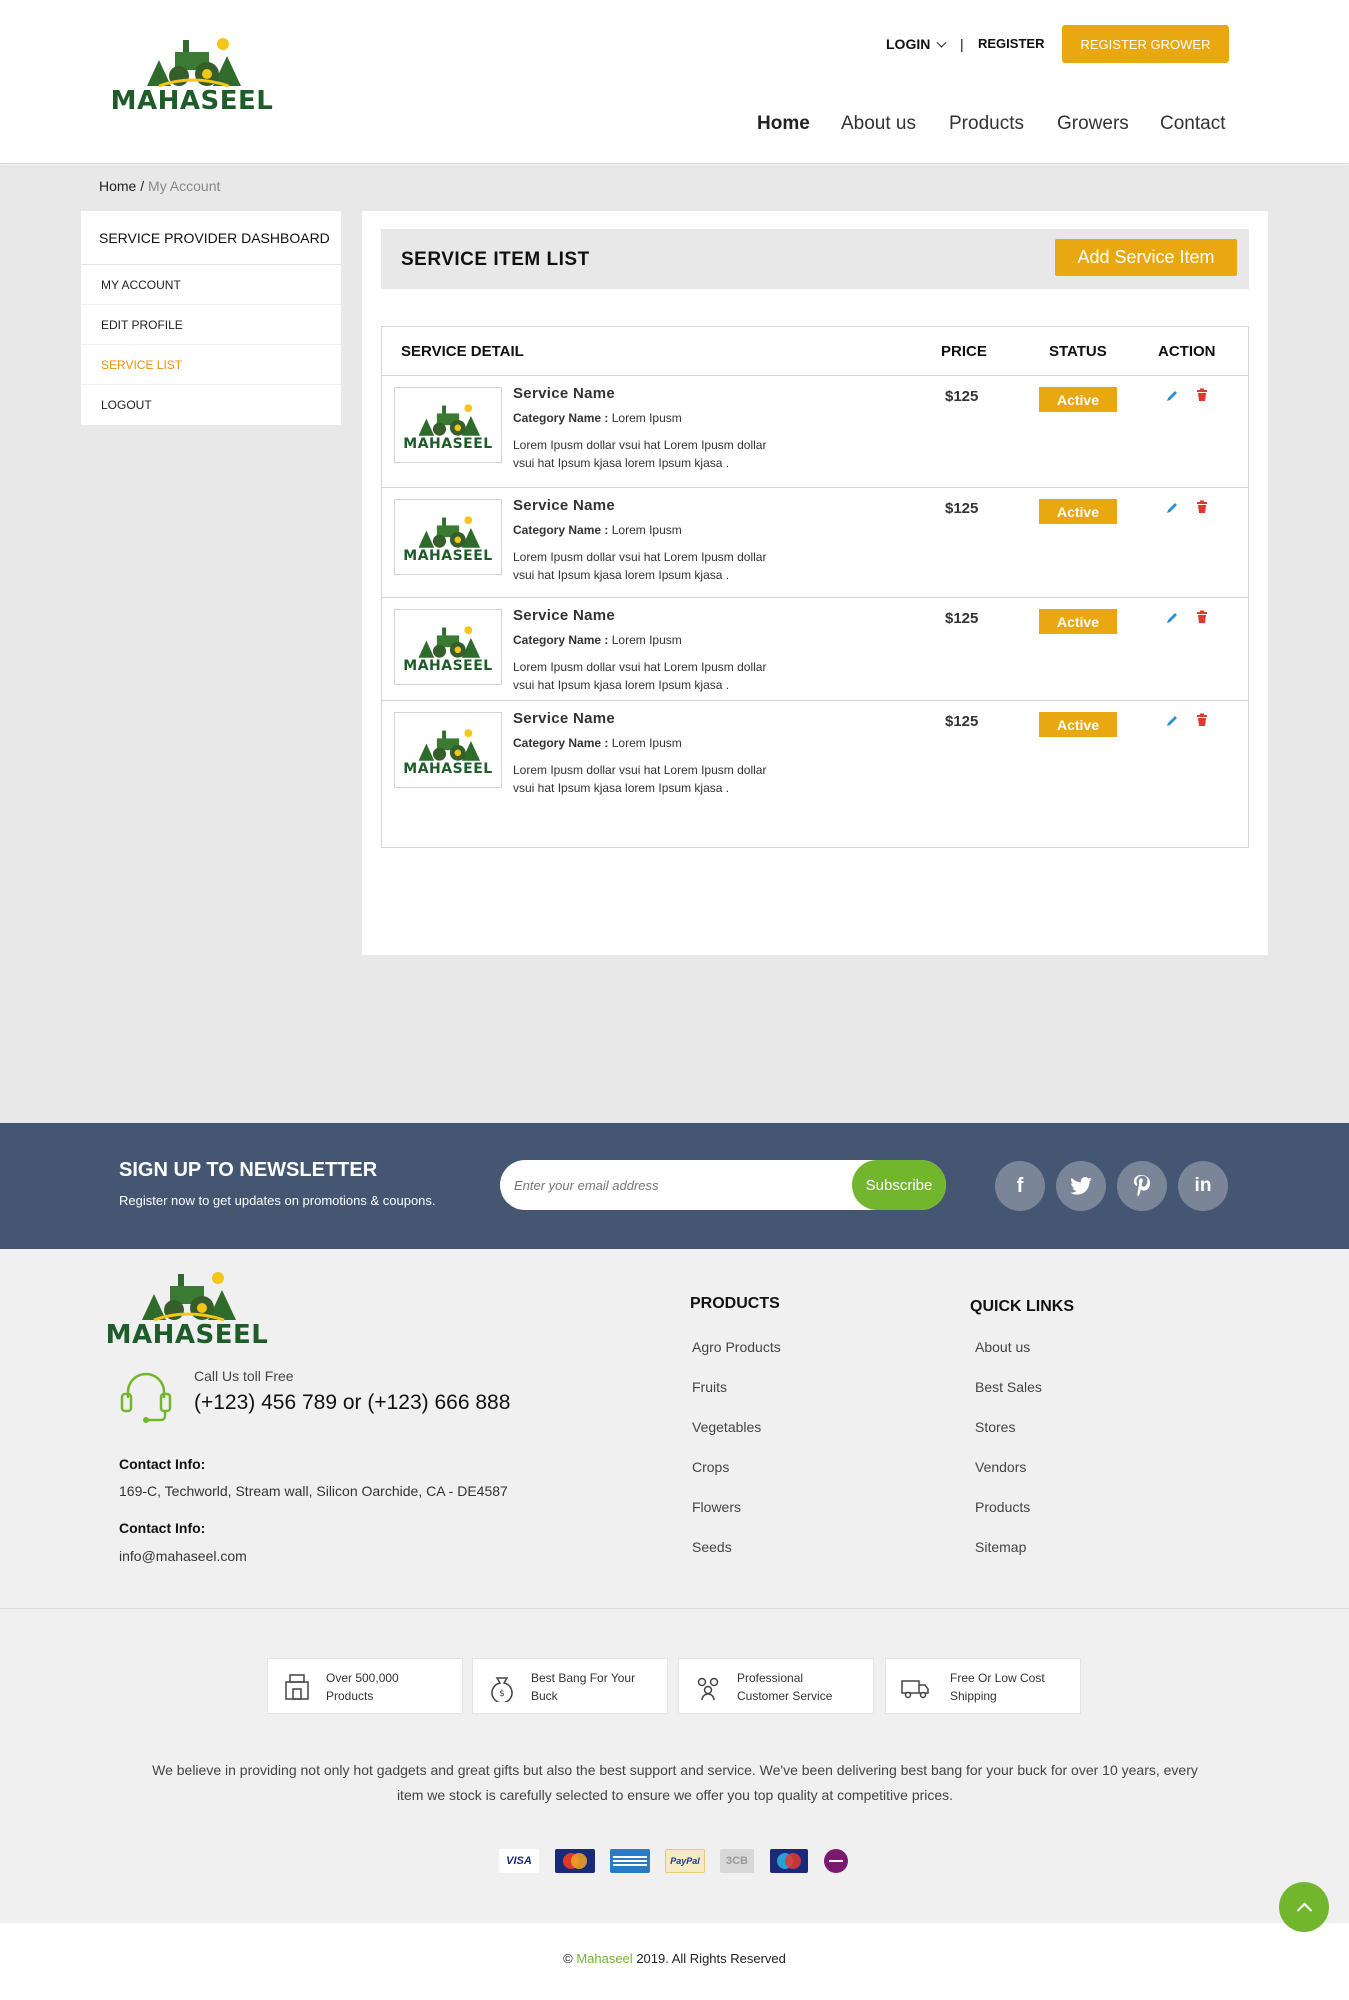 This screenshot has height=2000, width=1349. I want to click on call-number: (+123) 456 789 or (+123) 666 888, so click(352, 1403).